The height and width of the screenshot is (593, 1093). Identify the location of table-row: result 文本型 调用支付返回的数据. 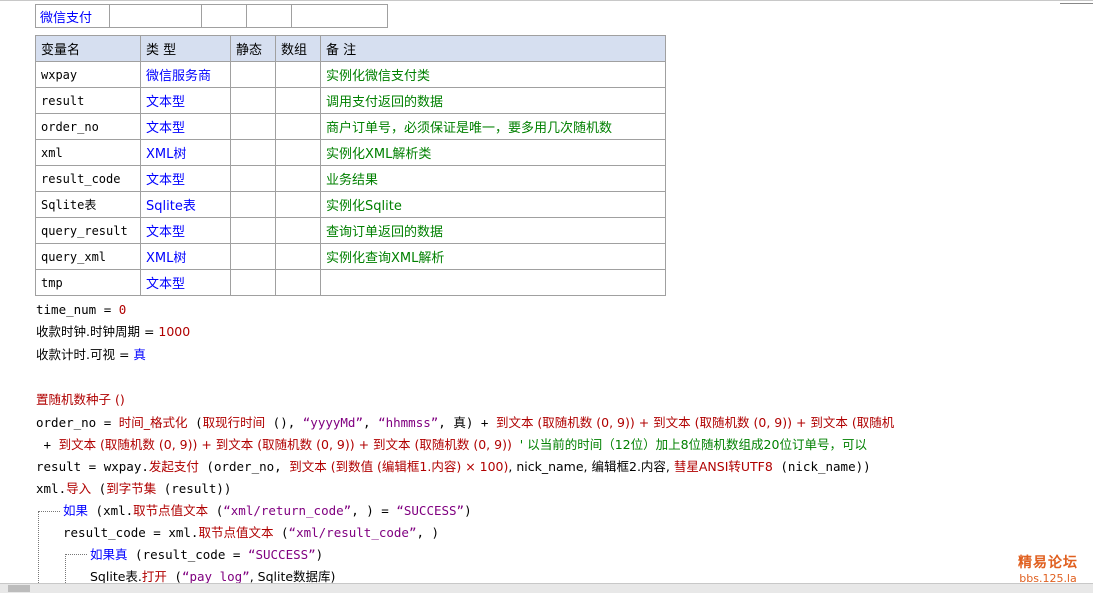
(350, 100).